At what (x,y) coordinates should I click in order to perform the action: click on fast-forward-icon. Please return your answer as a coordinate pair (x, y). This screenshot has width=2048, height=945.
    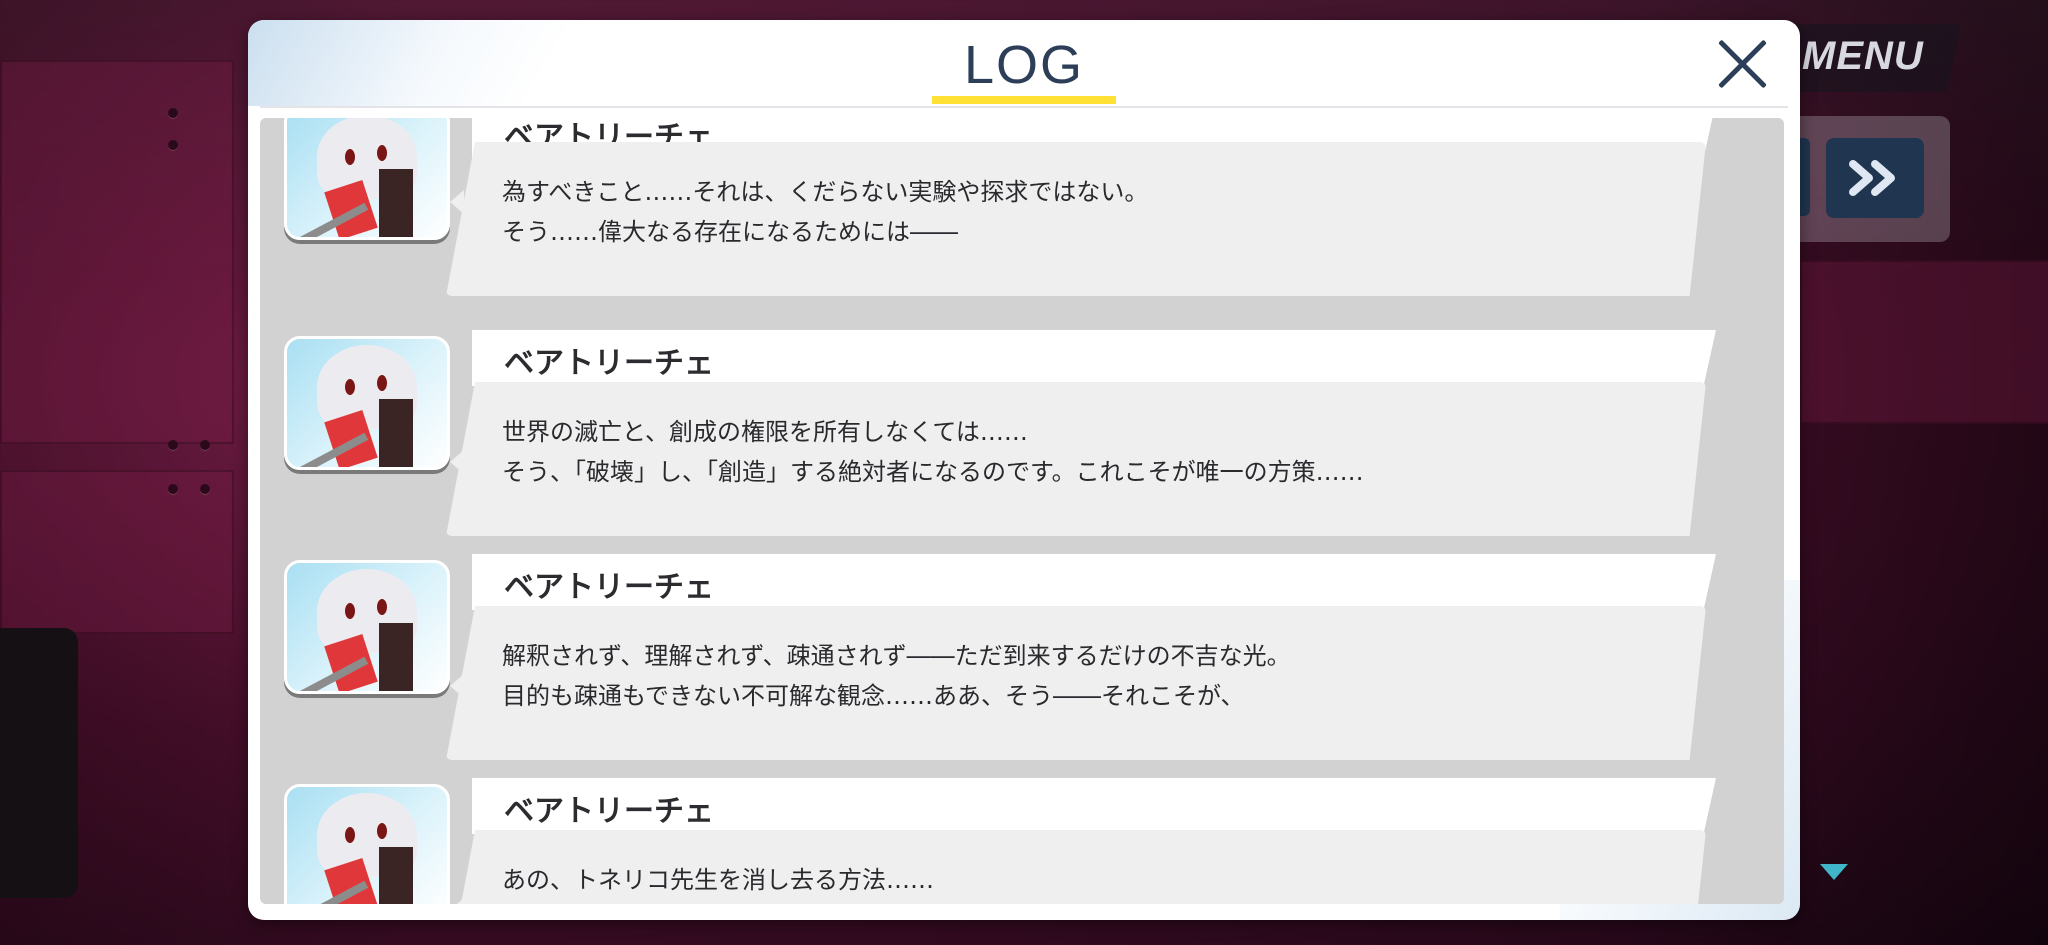
    Looking at the image, I should click on (1872, 178).